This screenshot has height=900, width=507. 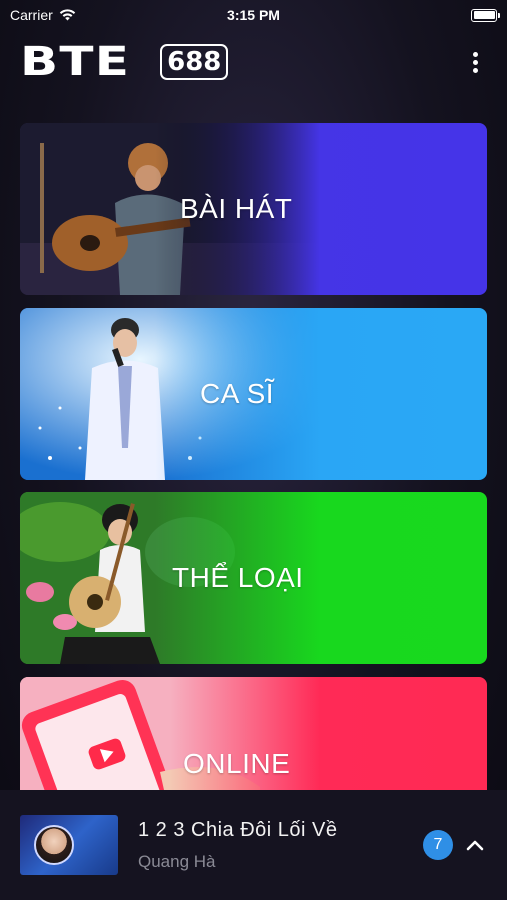 I want to click on now-playing-thumbnail, so click(x=69, y=845).